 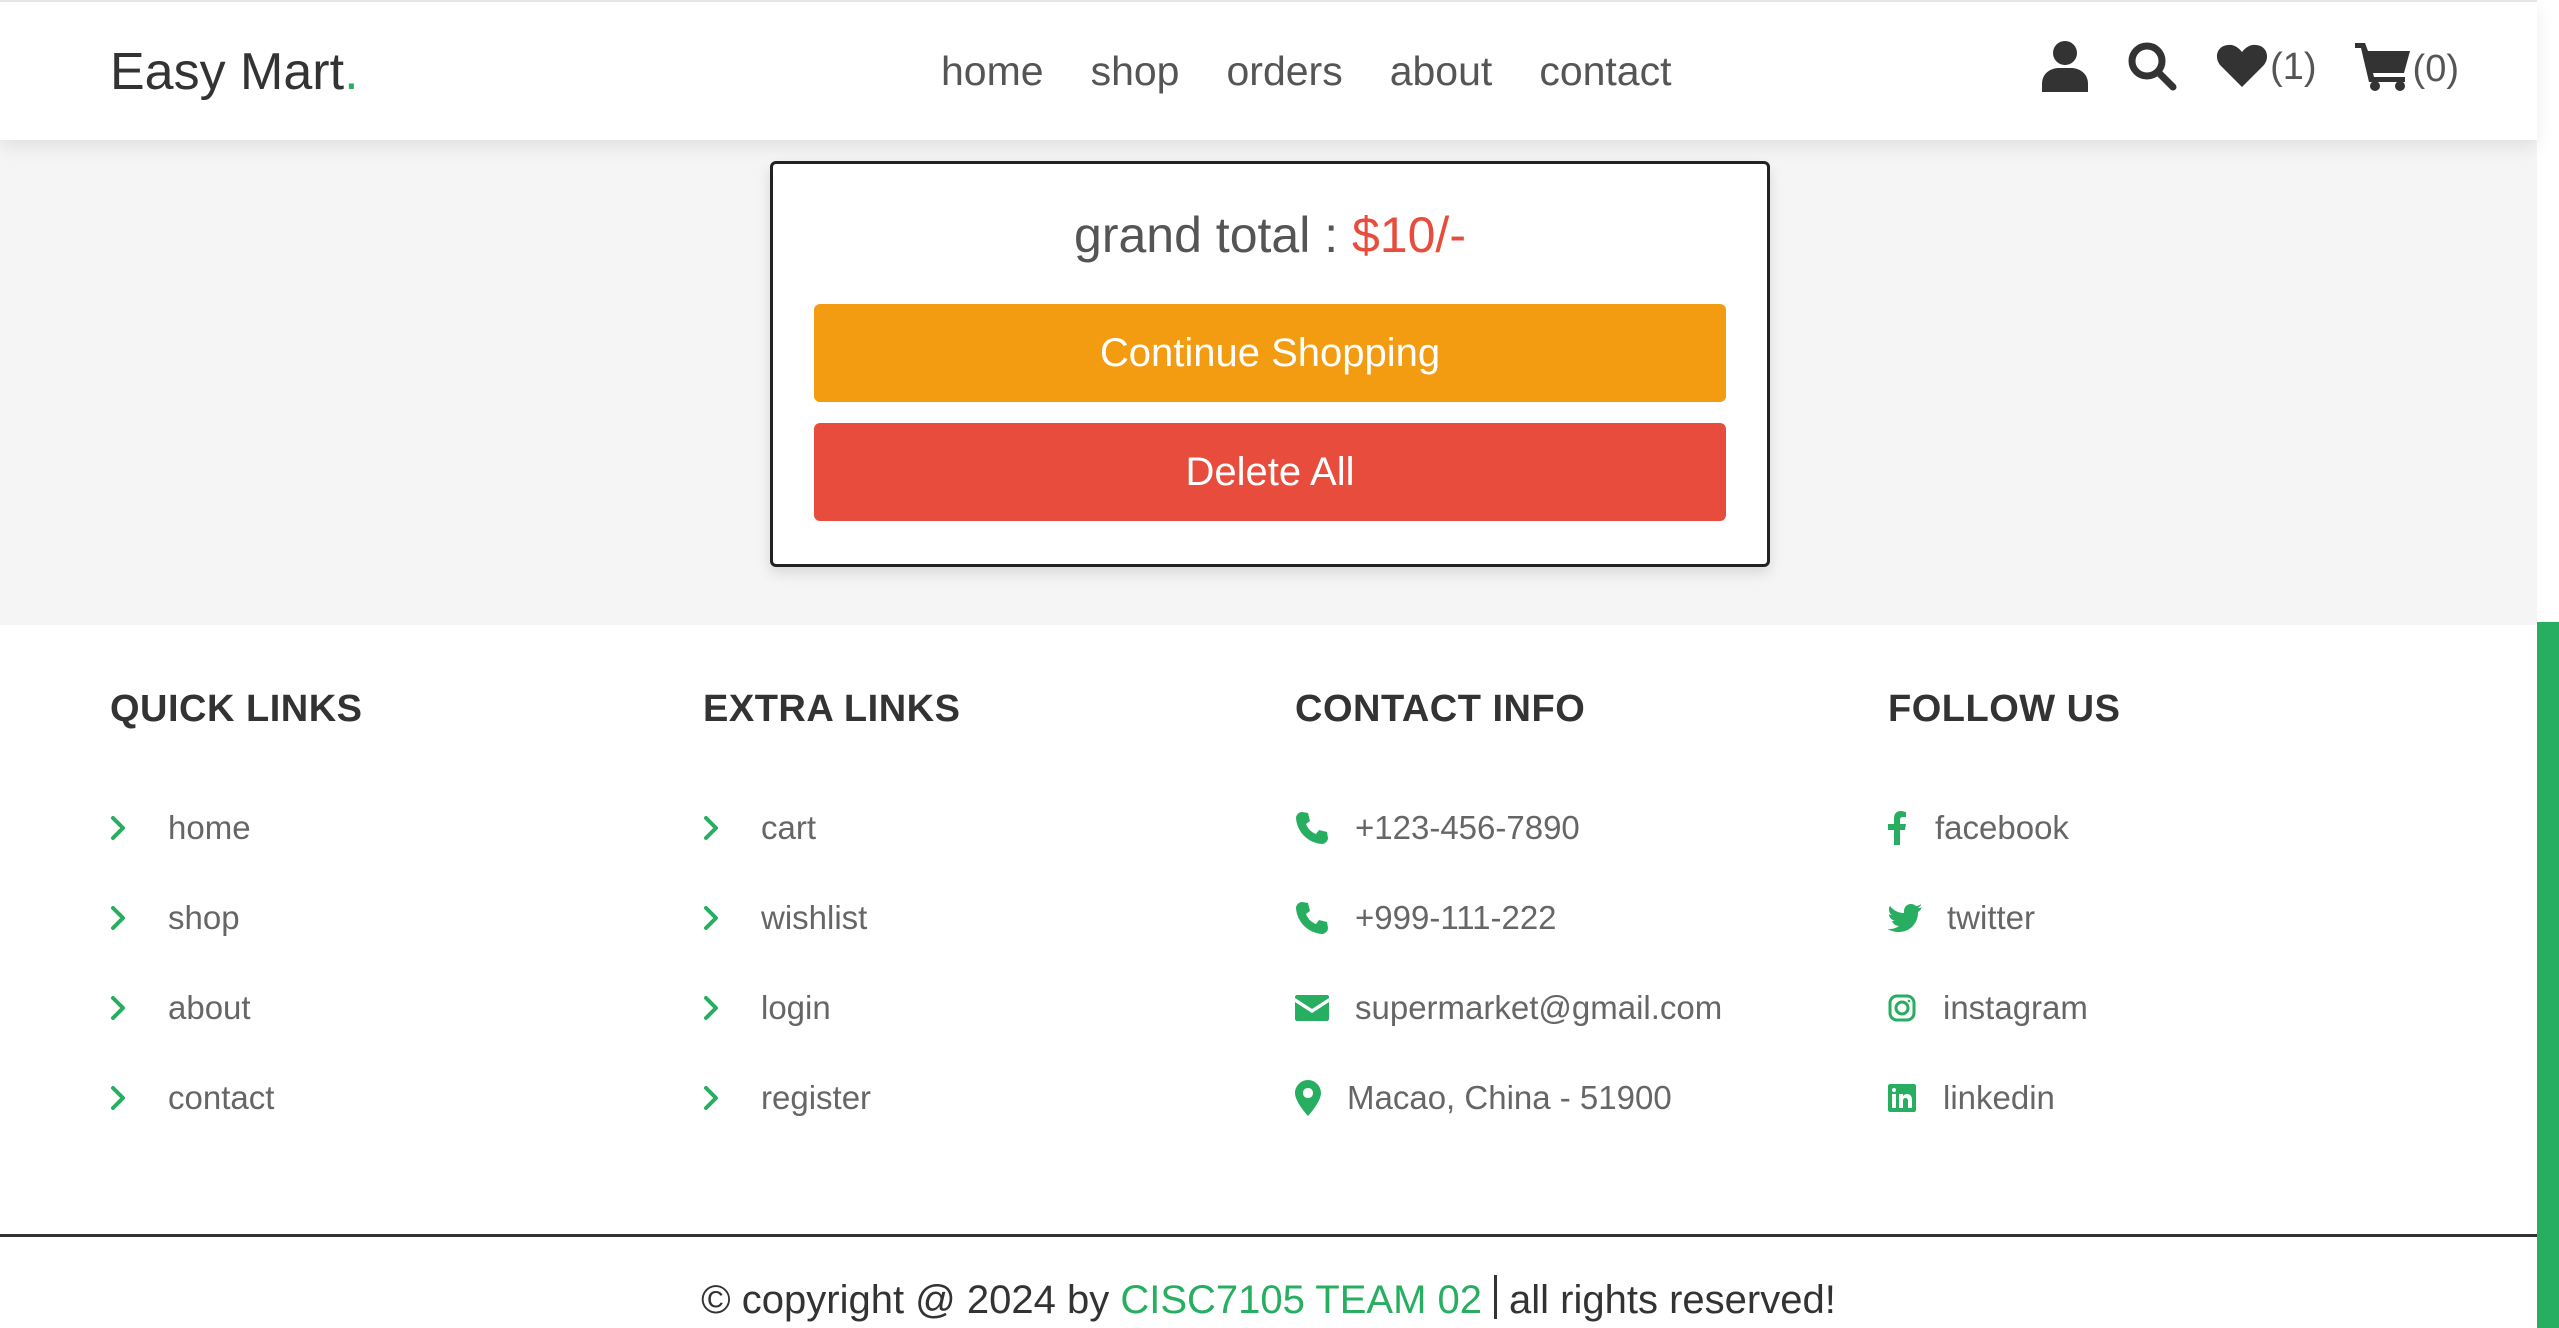 I want to click on user-icon, so click(x=2065, y=66).